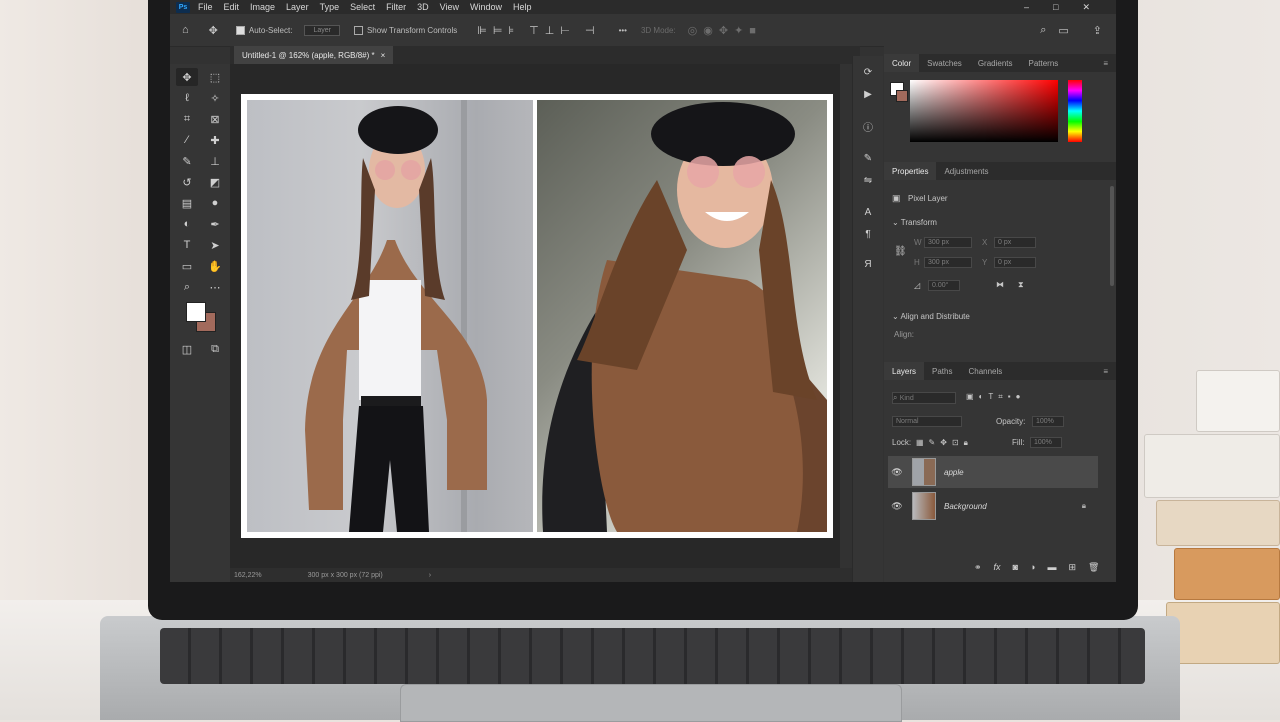 The height and width of the screenshot is (722, 1280). Describe the element at coordinates (263, 30) in the screenshot. I see `auto-select-toggle: Auto-Select:` at that location.